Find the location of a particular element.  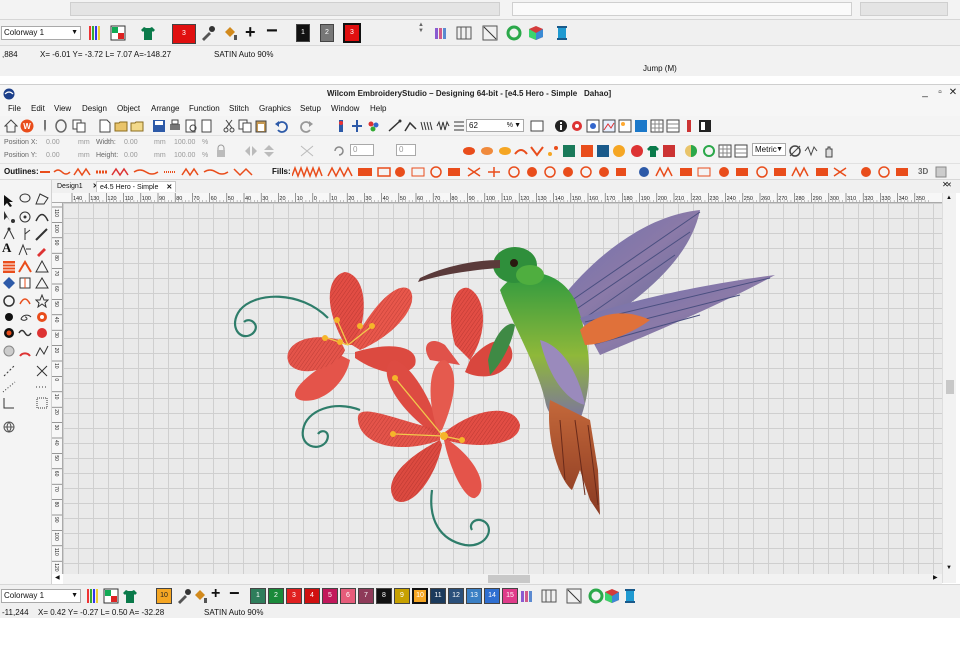

height-value: 0.00 is located at coordinates (131, 155).